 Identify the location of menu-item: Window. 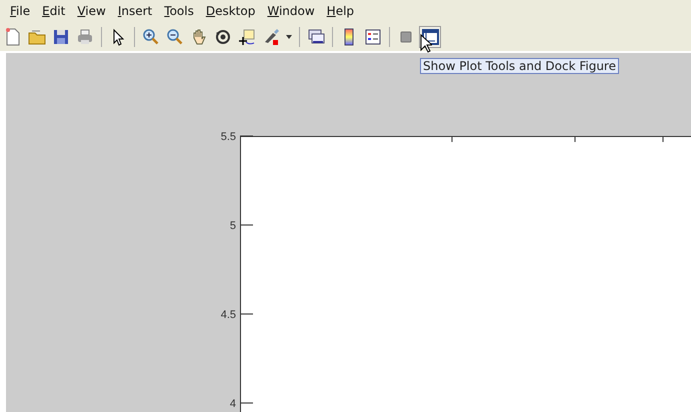
(291, 11).